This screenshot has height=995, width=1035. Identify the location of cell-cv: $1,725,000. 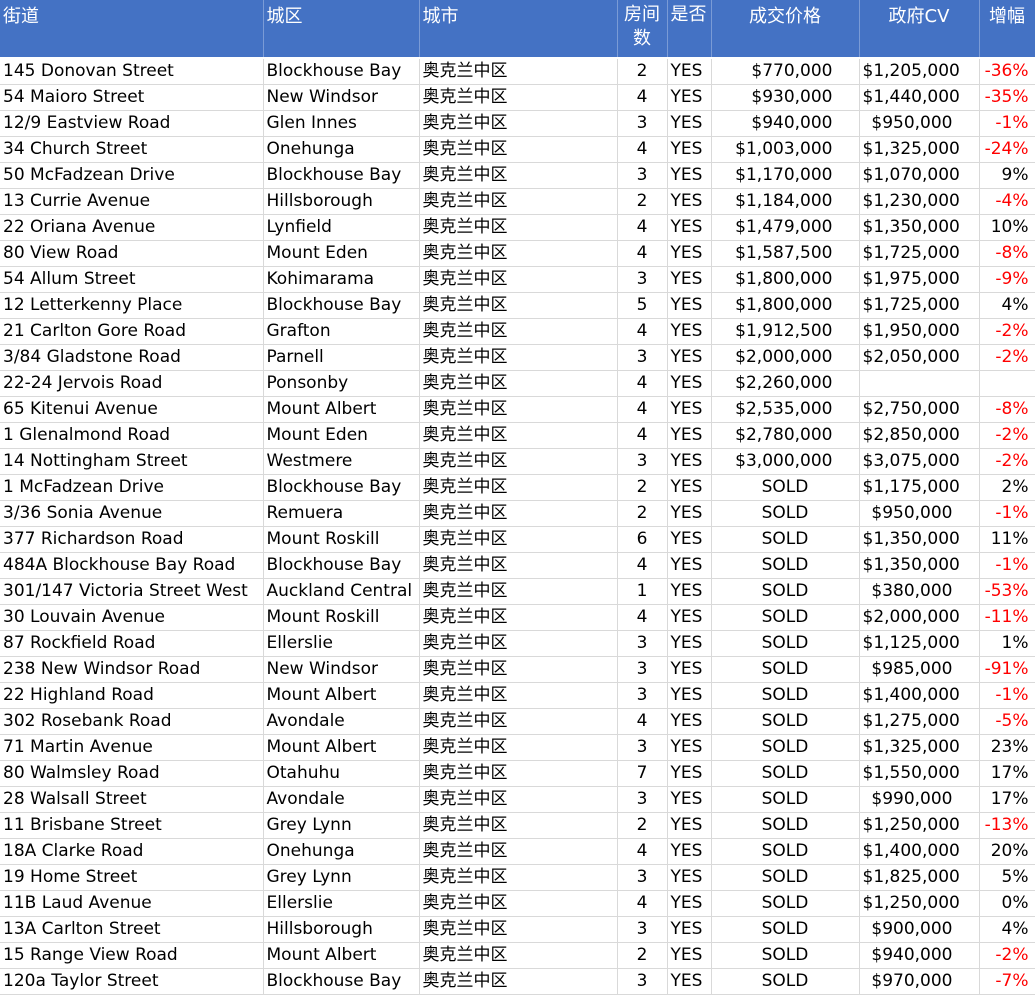
(919, 305).